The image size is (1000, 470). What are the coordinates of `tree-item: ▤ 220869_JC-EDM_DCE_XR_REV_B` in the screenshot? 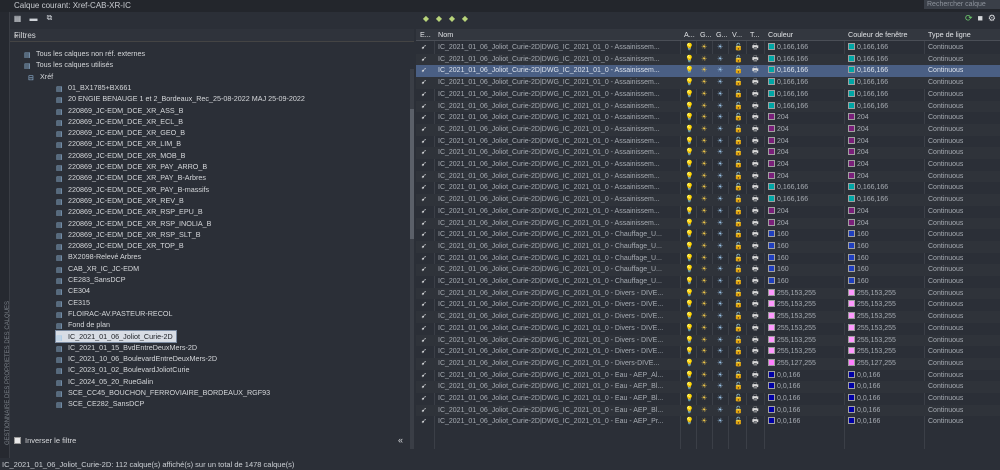 It's located at (120, 200).